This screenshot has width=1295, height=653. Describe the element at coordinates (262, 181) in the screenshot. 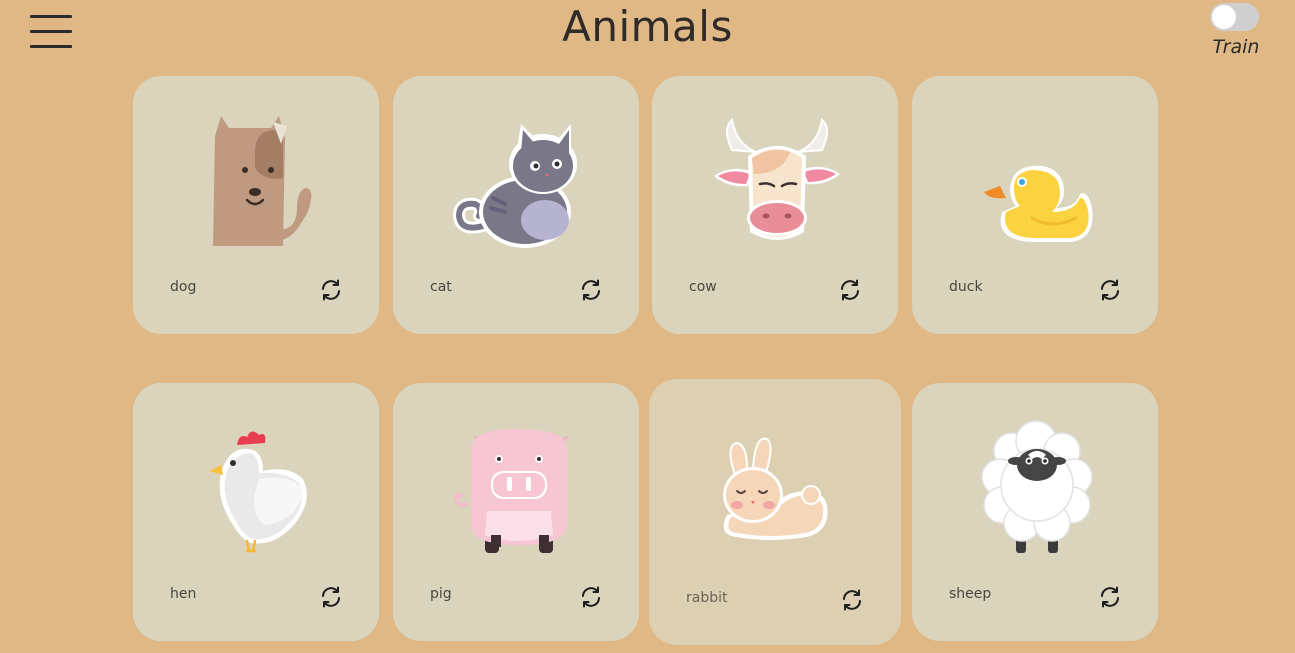

I see `dog-icon` at that location.